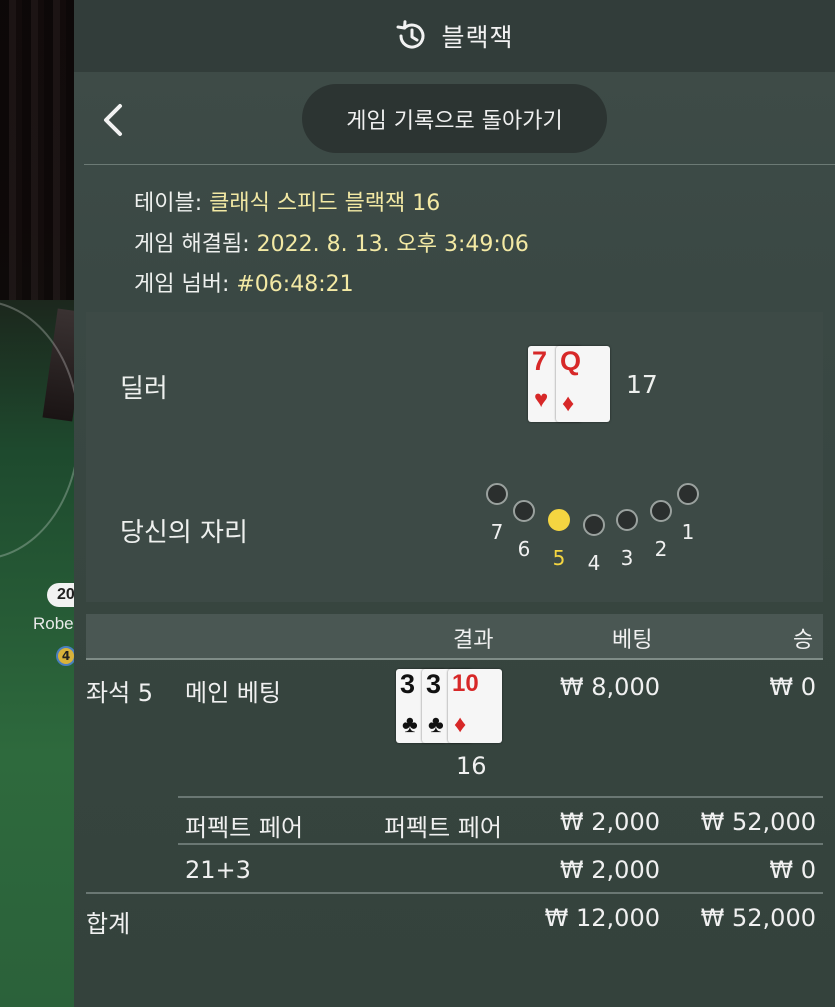 The image size is (835, 1007). I want to click on game-number-label: 게임 넘버:, so click(185, 284).